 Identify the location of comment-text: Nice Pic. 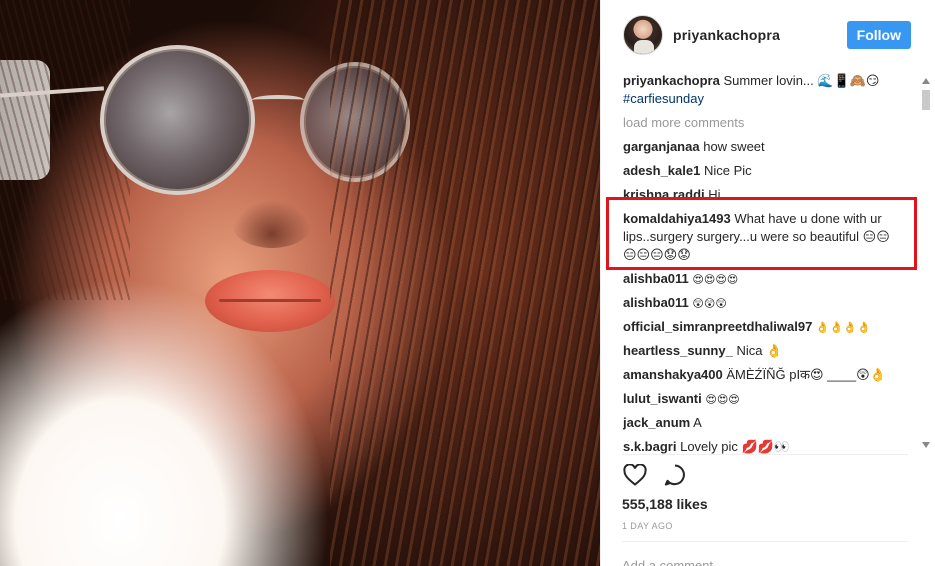
(727, 170).